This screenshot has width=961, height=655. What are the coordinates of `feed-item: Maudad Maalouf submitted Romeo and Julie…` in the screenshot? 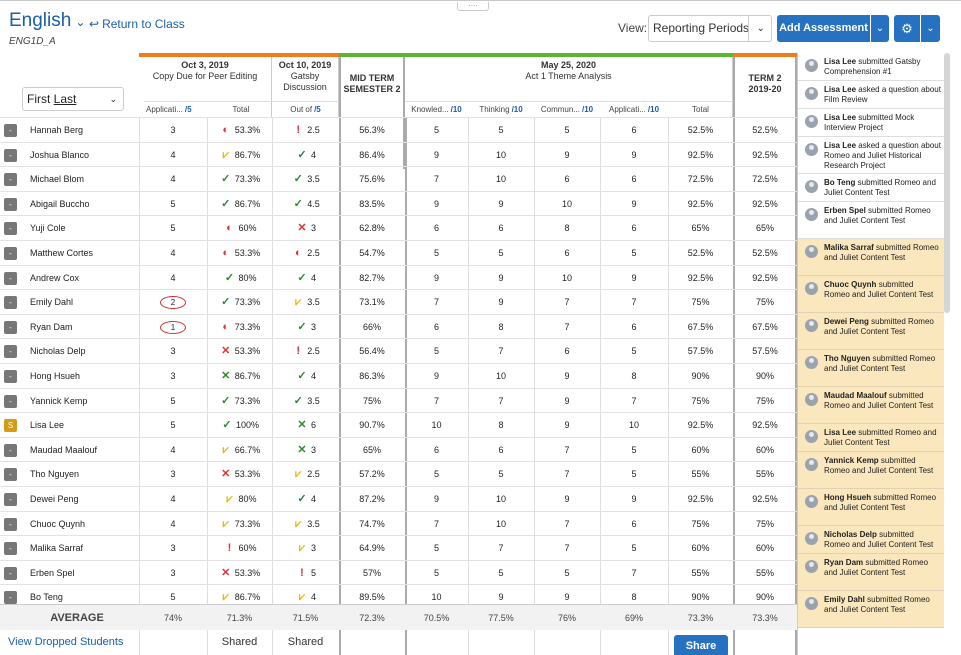 It's located at (871, 405).